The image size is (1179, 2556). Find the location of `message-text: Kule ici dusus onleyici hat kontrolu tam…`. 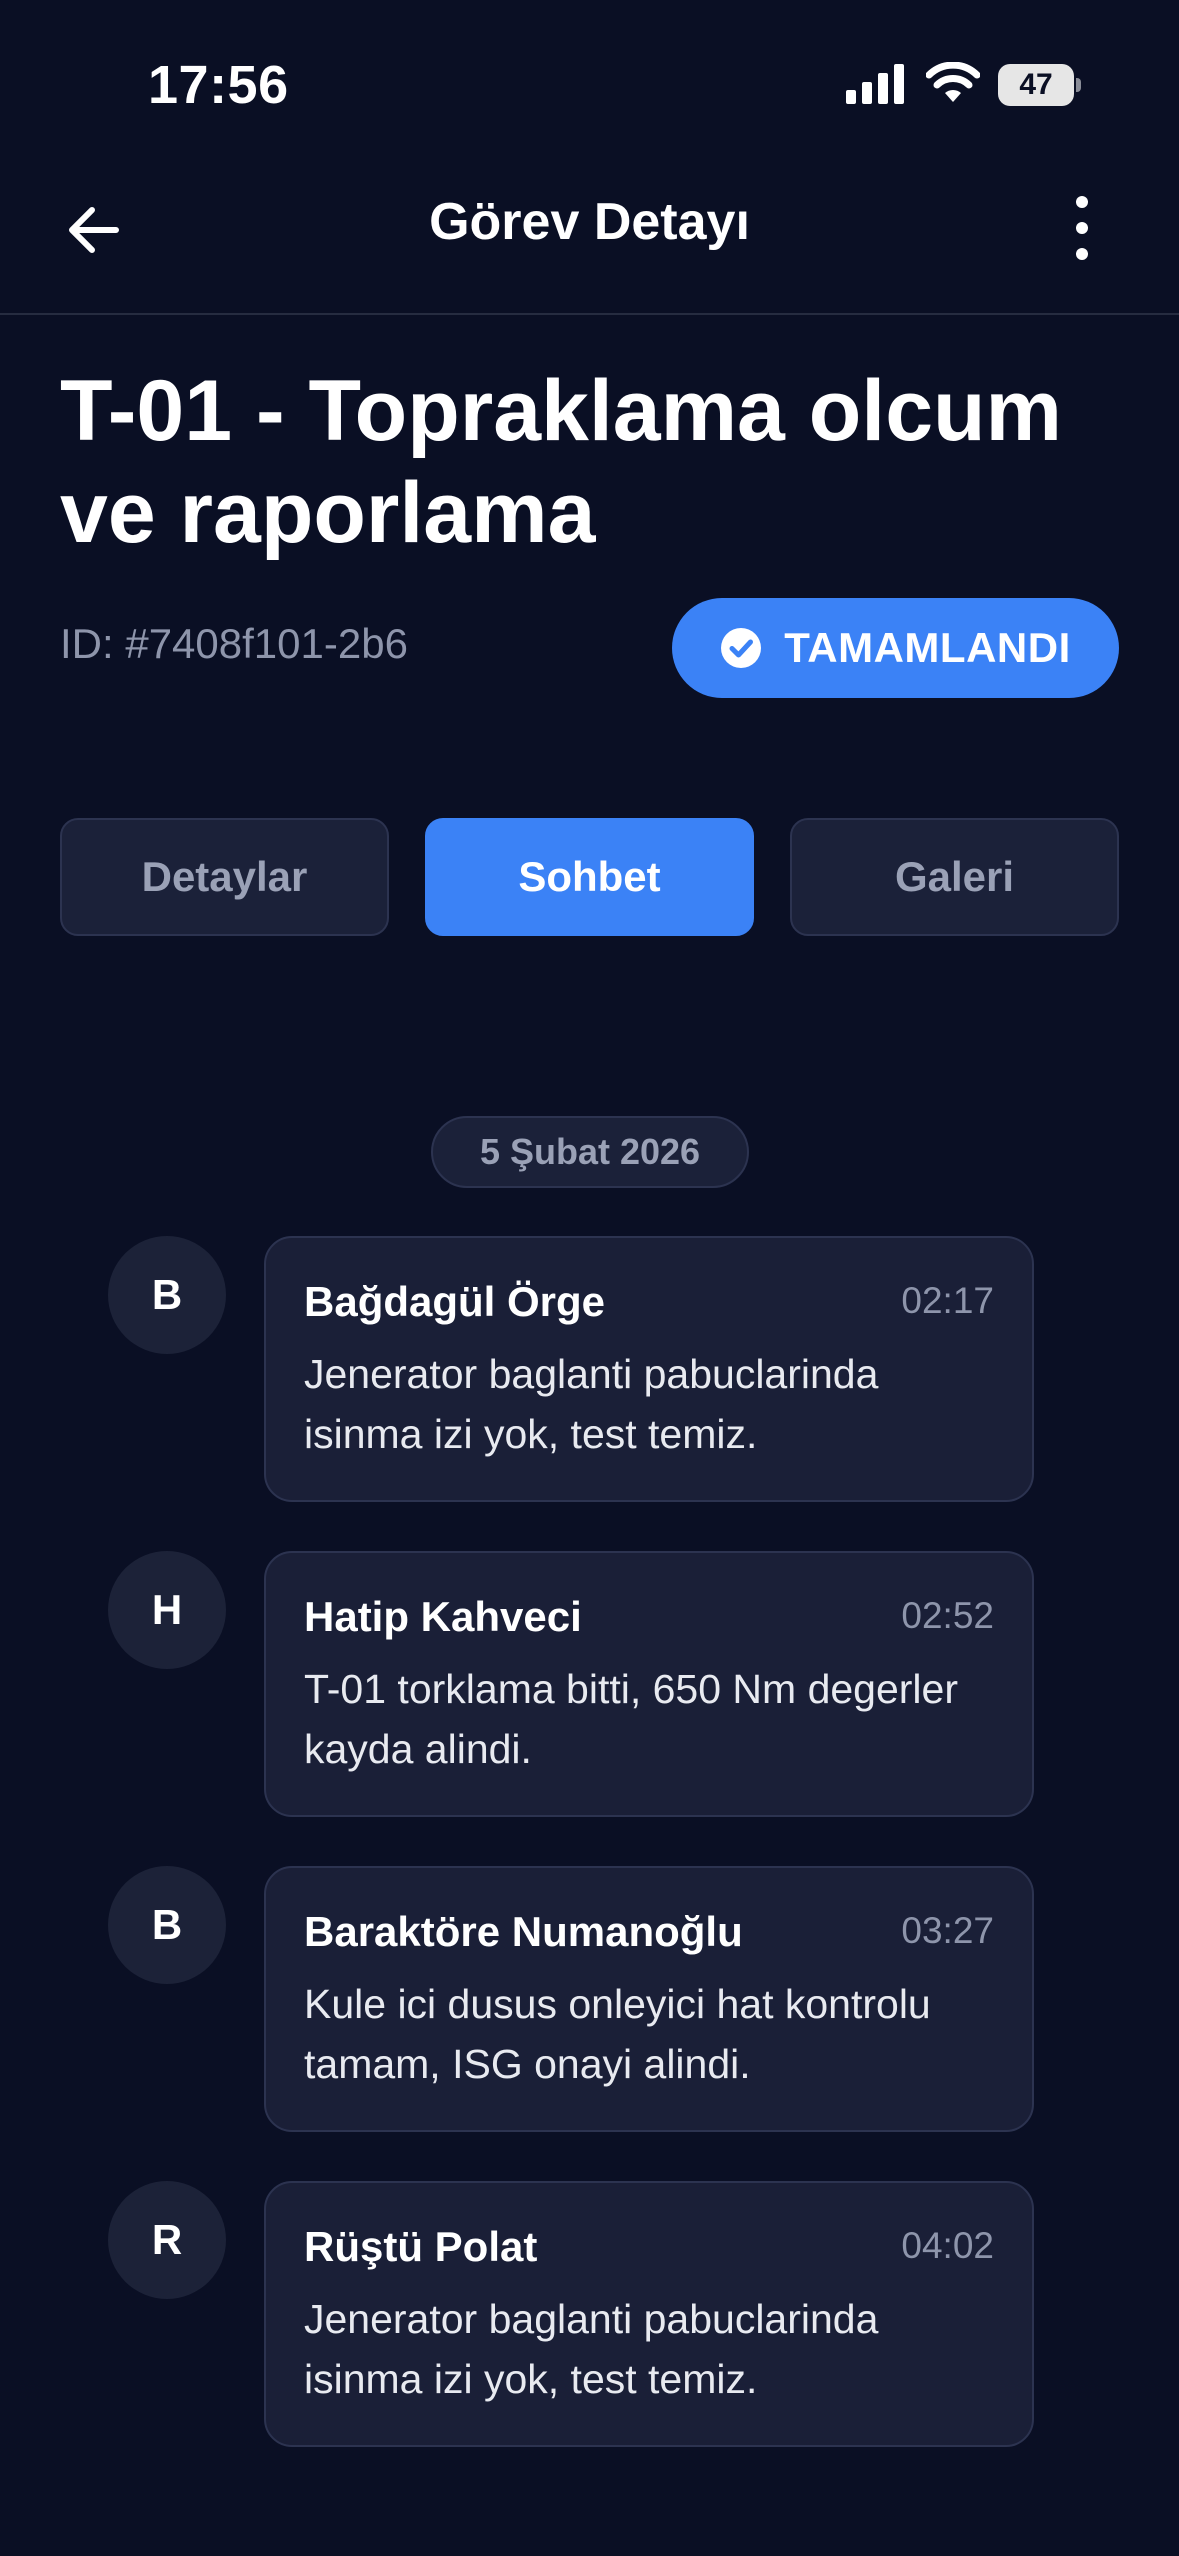

message-text: Kule ici dusus onleyici hat kontrolu tam… is located at coordinates (617, 2034).